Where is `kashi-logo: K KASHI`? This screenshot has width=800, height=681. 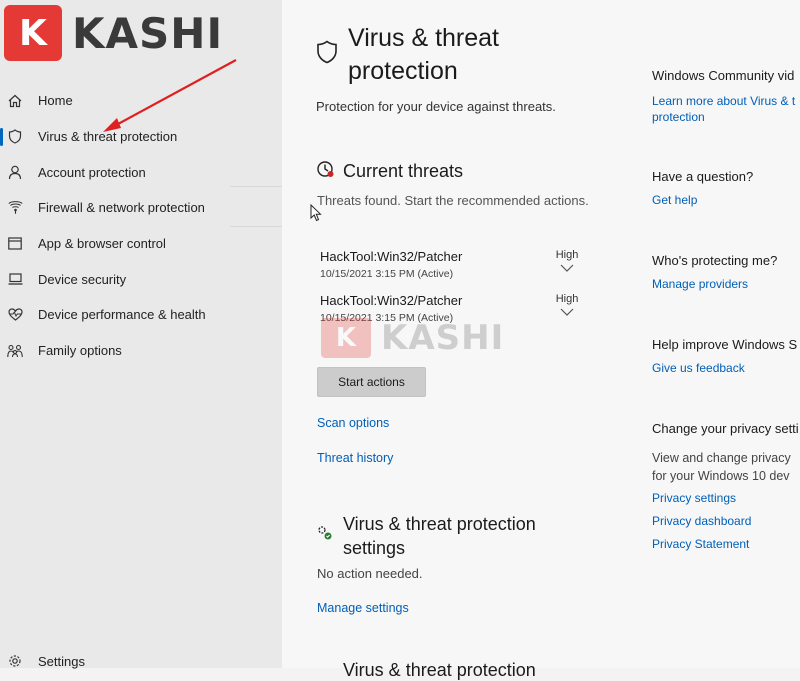 kashi-logo: K KASHI is located at coordinates (113, 33).